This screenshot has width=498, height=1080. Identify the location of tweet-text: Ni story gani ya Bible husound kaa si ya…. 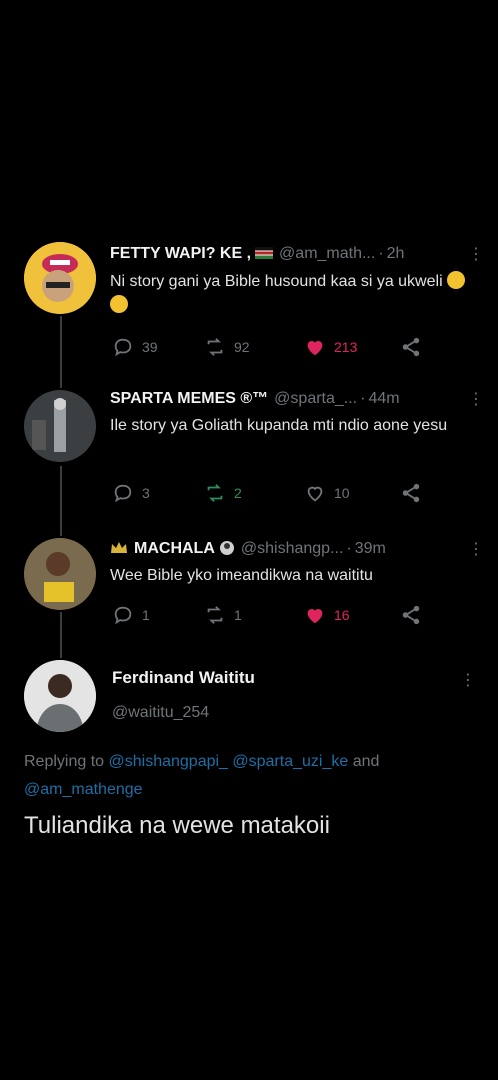
(276, 281).